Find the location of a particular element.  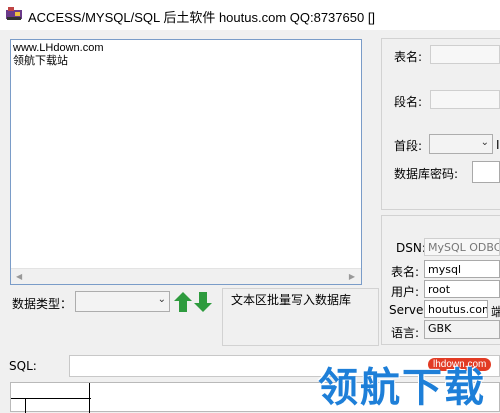

server-extra-label: 端 is located at coordinates (495, 312).